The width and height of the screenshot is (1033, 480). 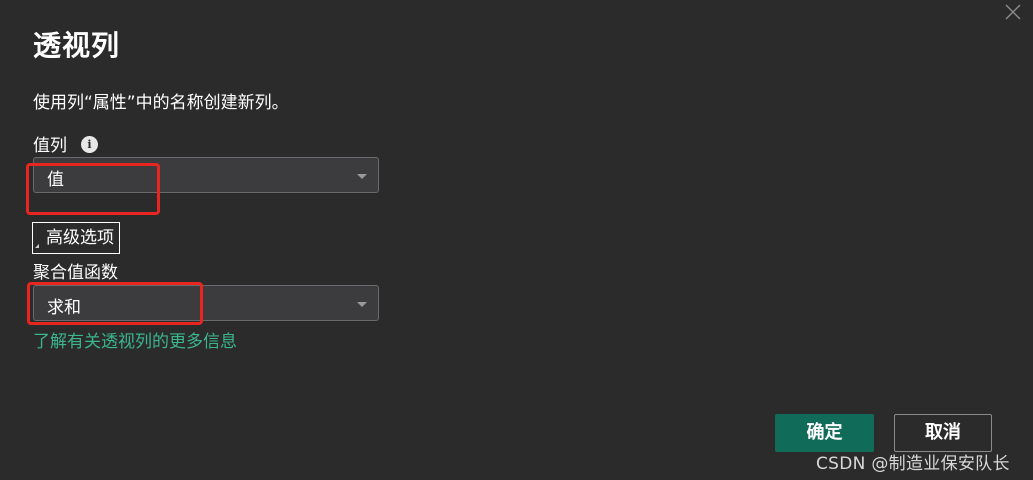 What do you see at coordinates (135, 339) in the screenshot?
I see `learn-more-link: 了解有关透视列的更多信息` at bounding box center [135, 339].